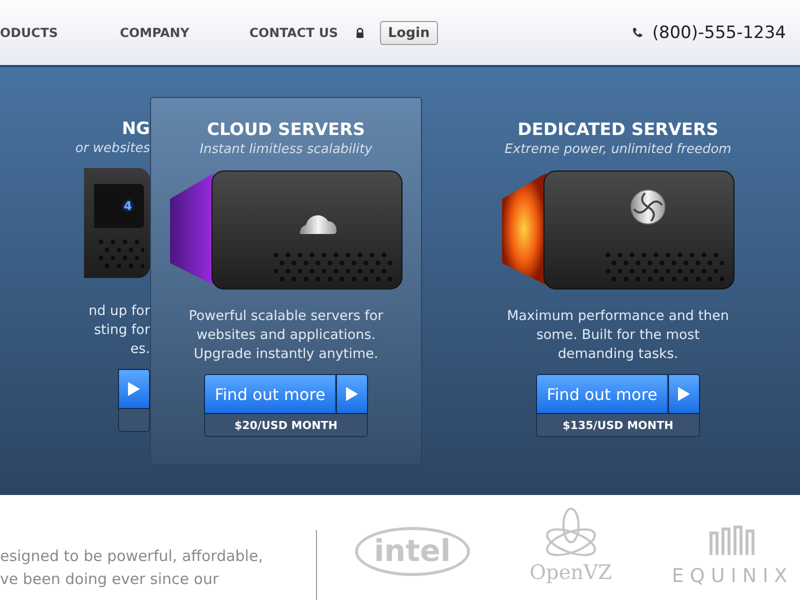 The image size is (800, 600). I want to click on nav-link: CONTACT US, so click(293, 32).